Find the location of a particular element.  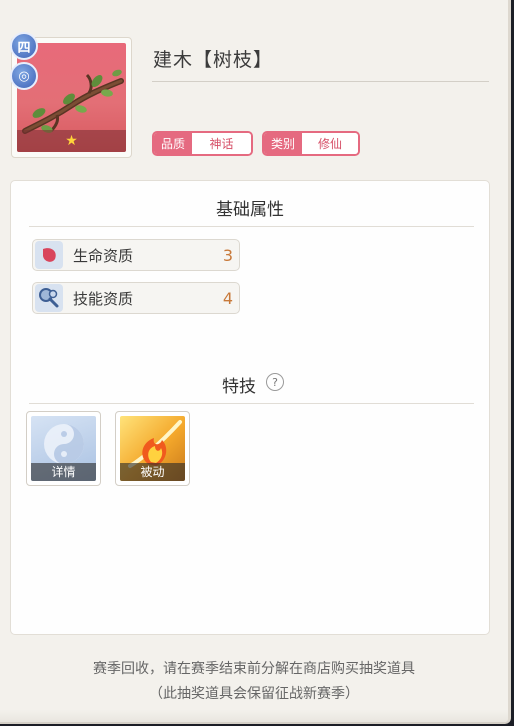

name-divider is located at coordinates (320, 81).